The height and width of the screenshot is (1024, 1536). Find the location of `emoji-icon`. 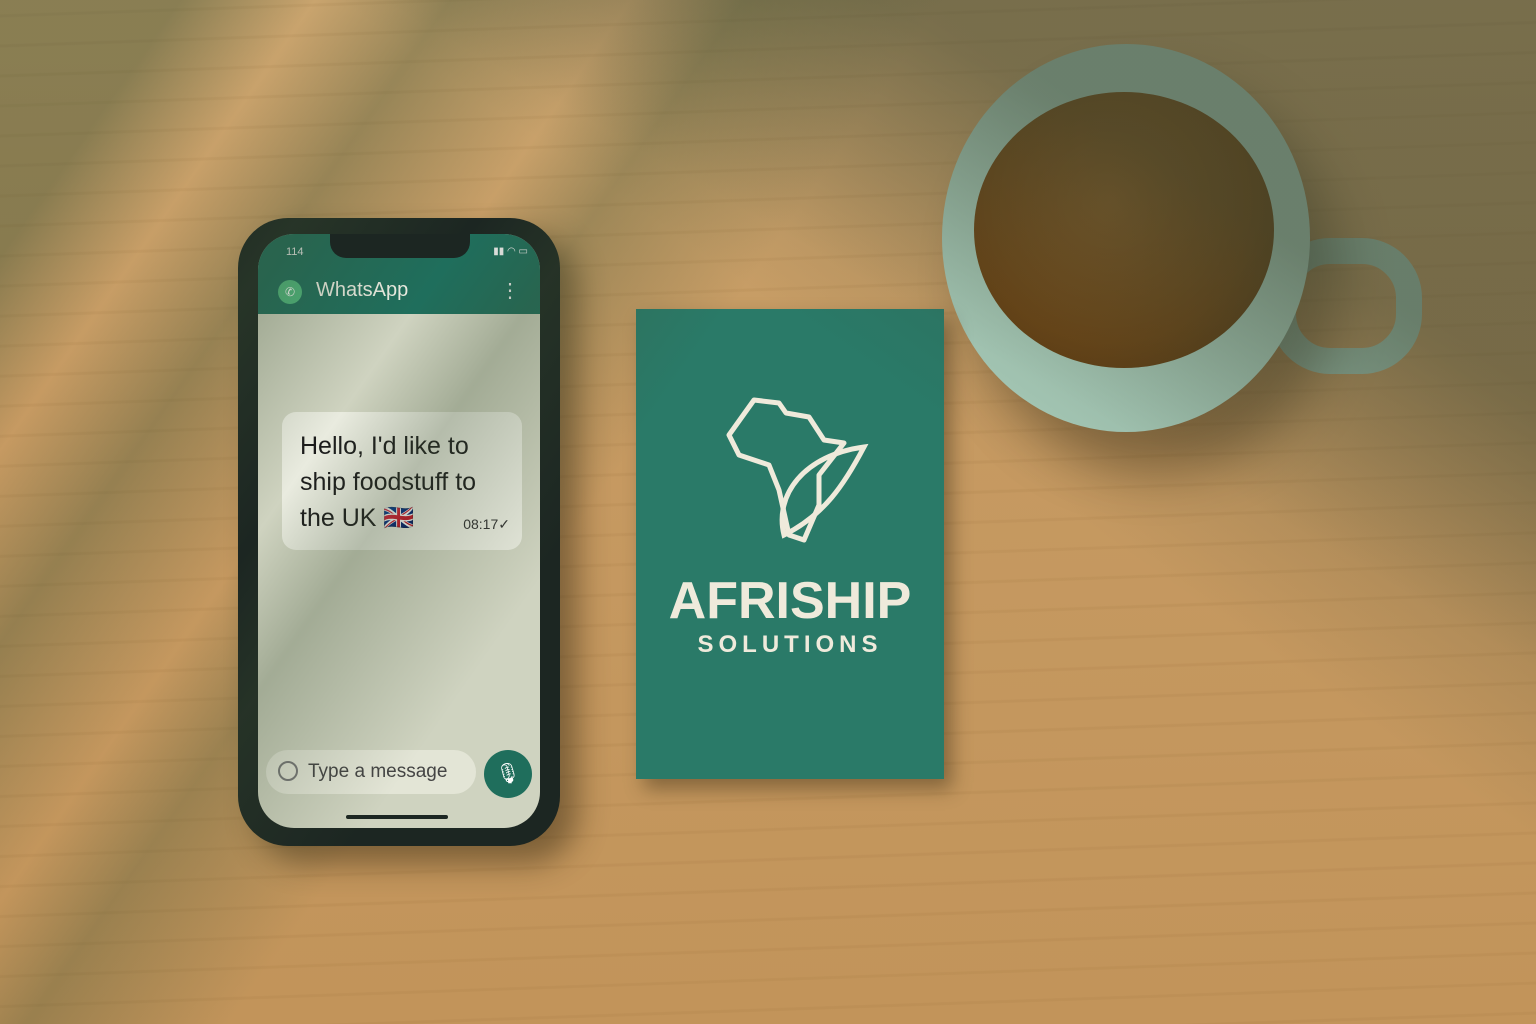

emoji-icon is located at coordinates (288, 771).